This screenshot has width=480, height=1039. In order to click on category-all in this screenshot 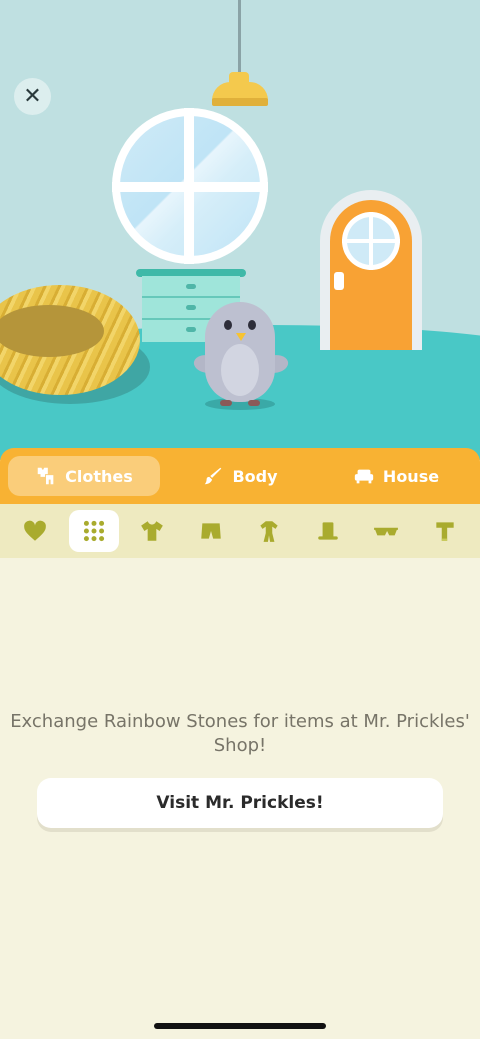, I will do `click(93, 531)`.